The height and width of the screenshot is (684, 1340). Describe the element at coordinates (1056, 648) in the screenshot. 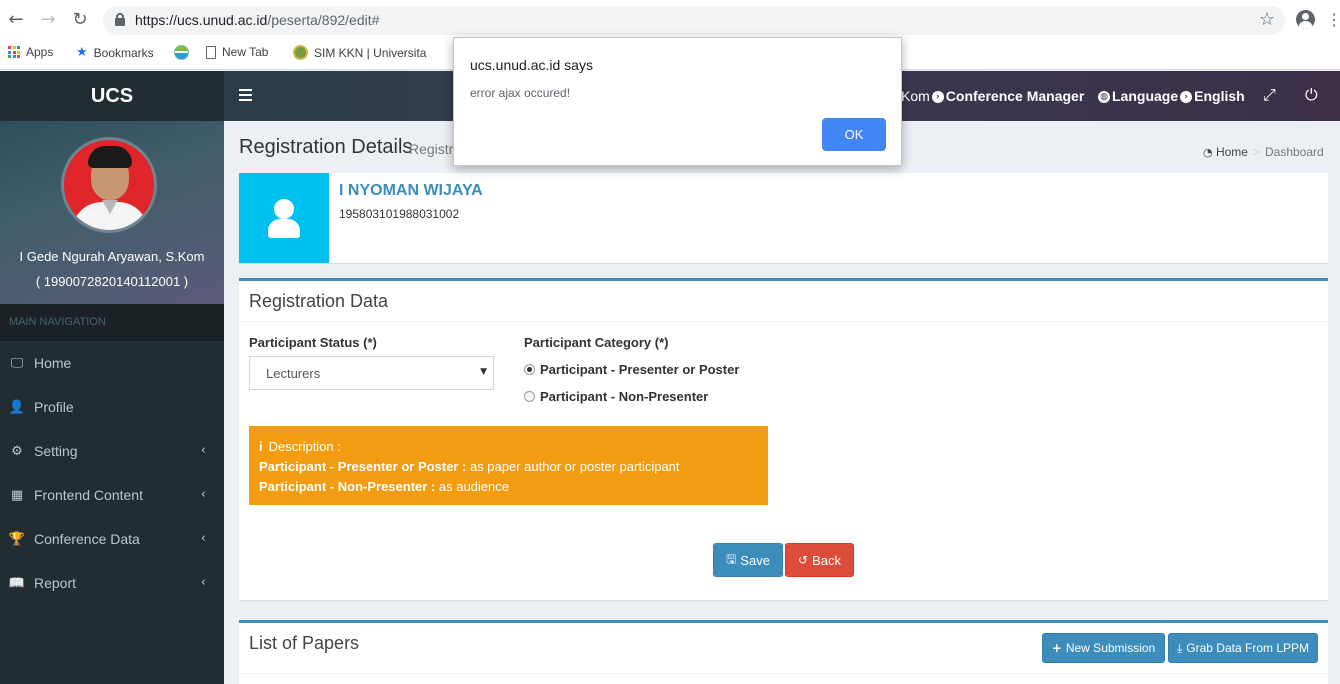

I see `plus-icon: +` at that location.